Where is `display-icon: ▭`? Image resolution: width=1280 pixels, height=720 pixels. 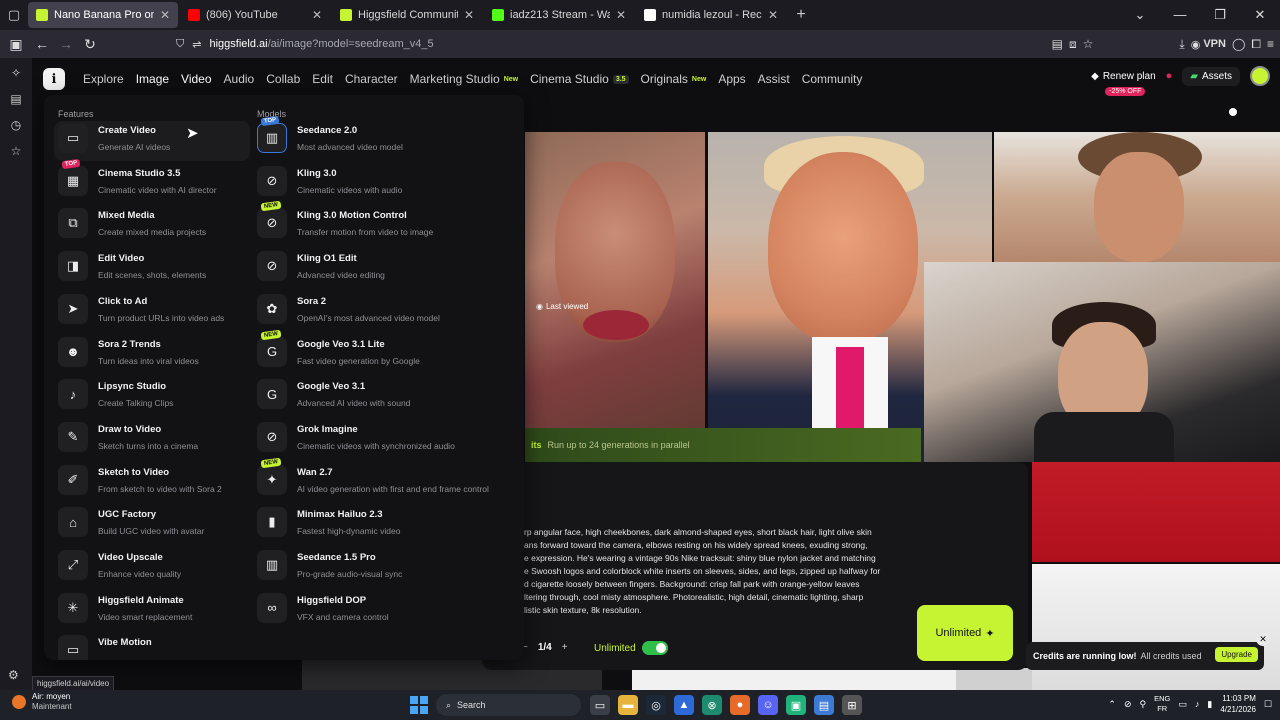 display-icon: ▭ is located at coordinates (1182, 704).